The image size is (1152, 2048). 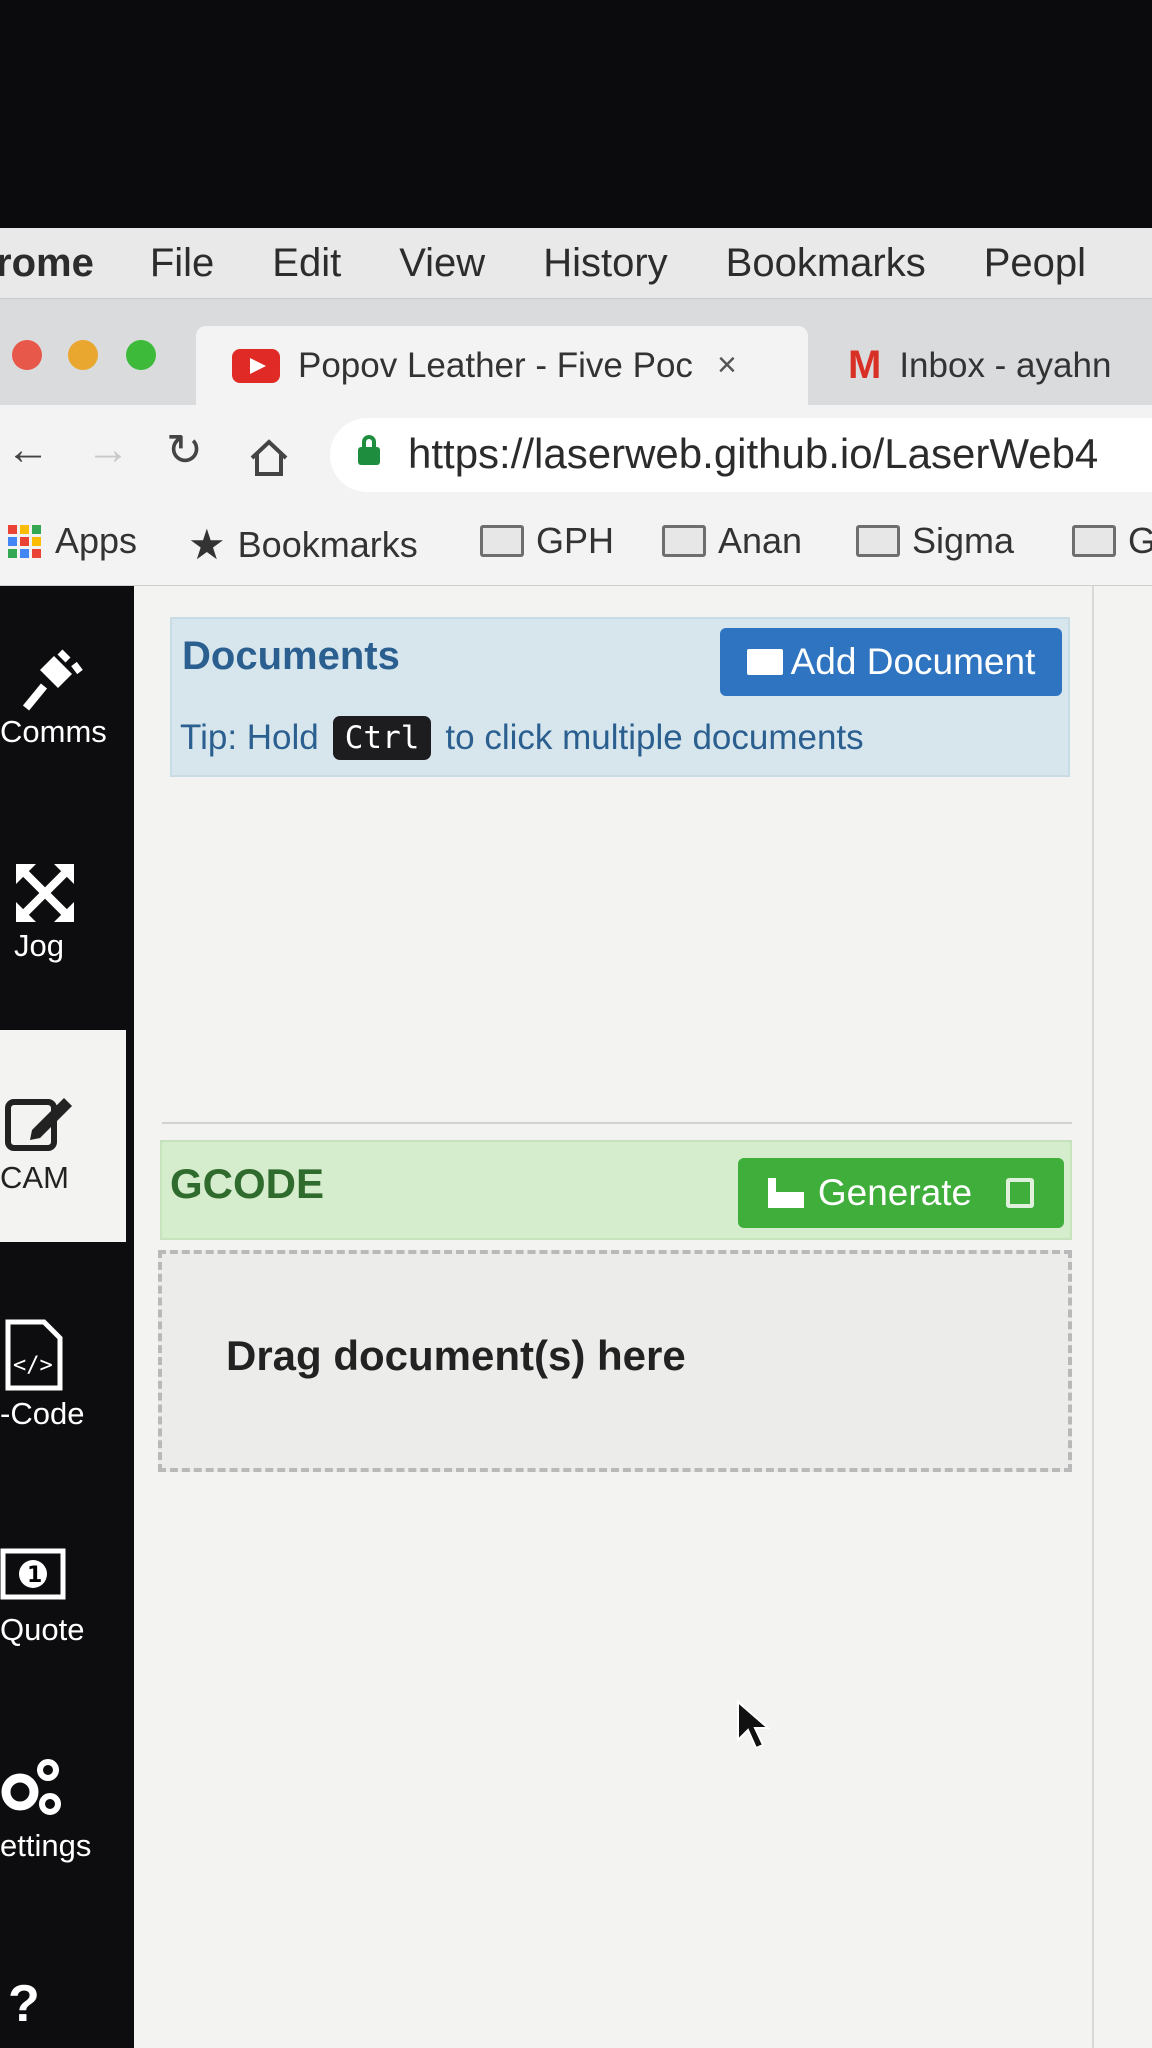 I want to click on window-close-button, so click(x=27, y=355).